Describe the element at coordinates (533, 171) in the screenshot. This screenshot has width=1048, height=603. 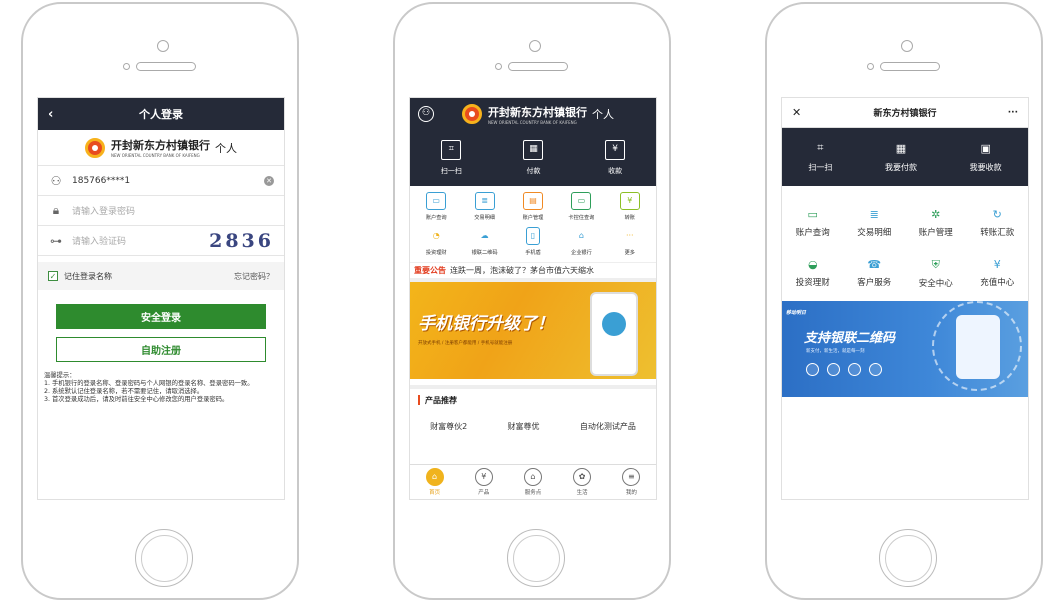
I see `quick-label: 付款` at that location.